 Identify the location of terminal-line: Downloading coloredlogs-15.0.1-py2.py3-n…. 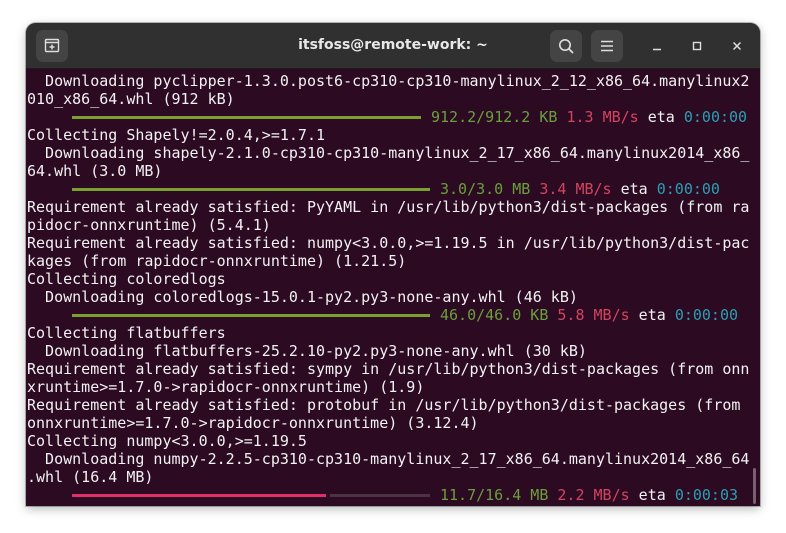
(302, 297).